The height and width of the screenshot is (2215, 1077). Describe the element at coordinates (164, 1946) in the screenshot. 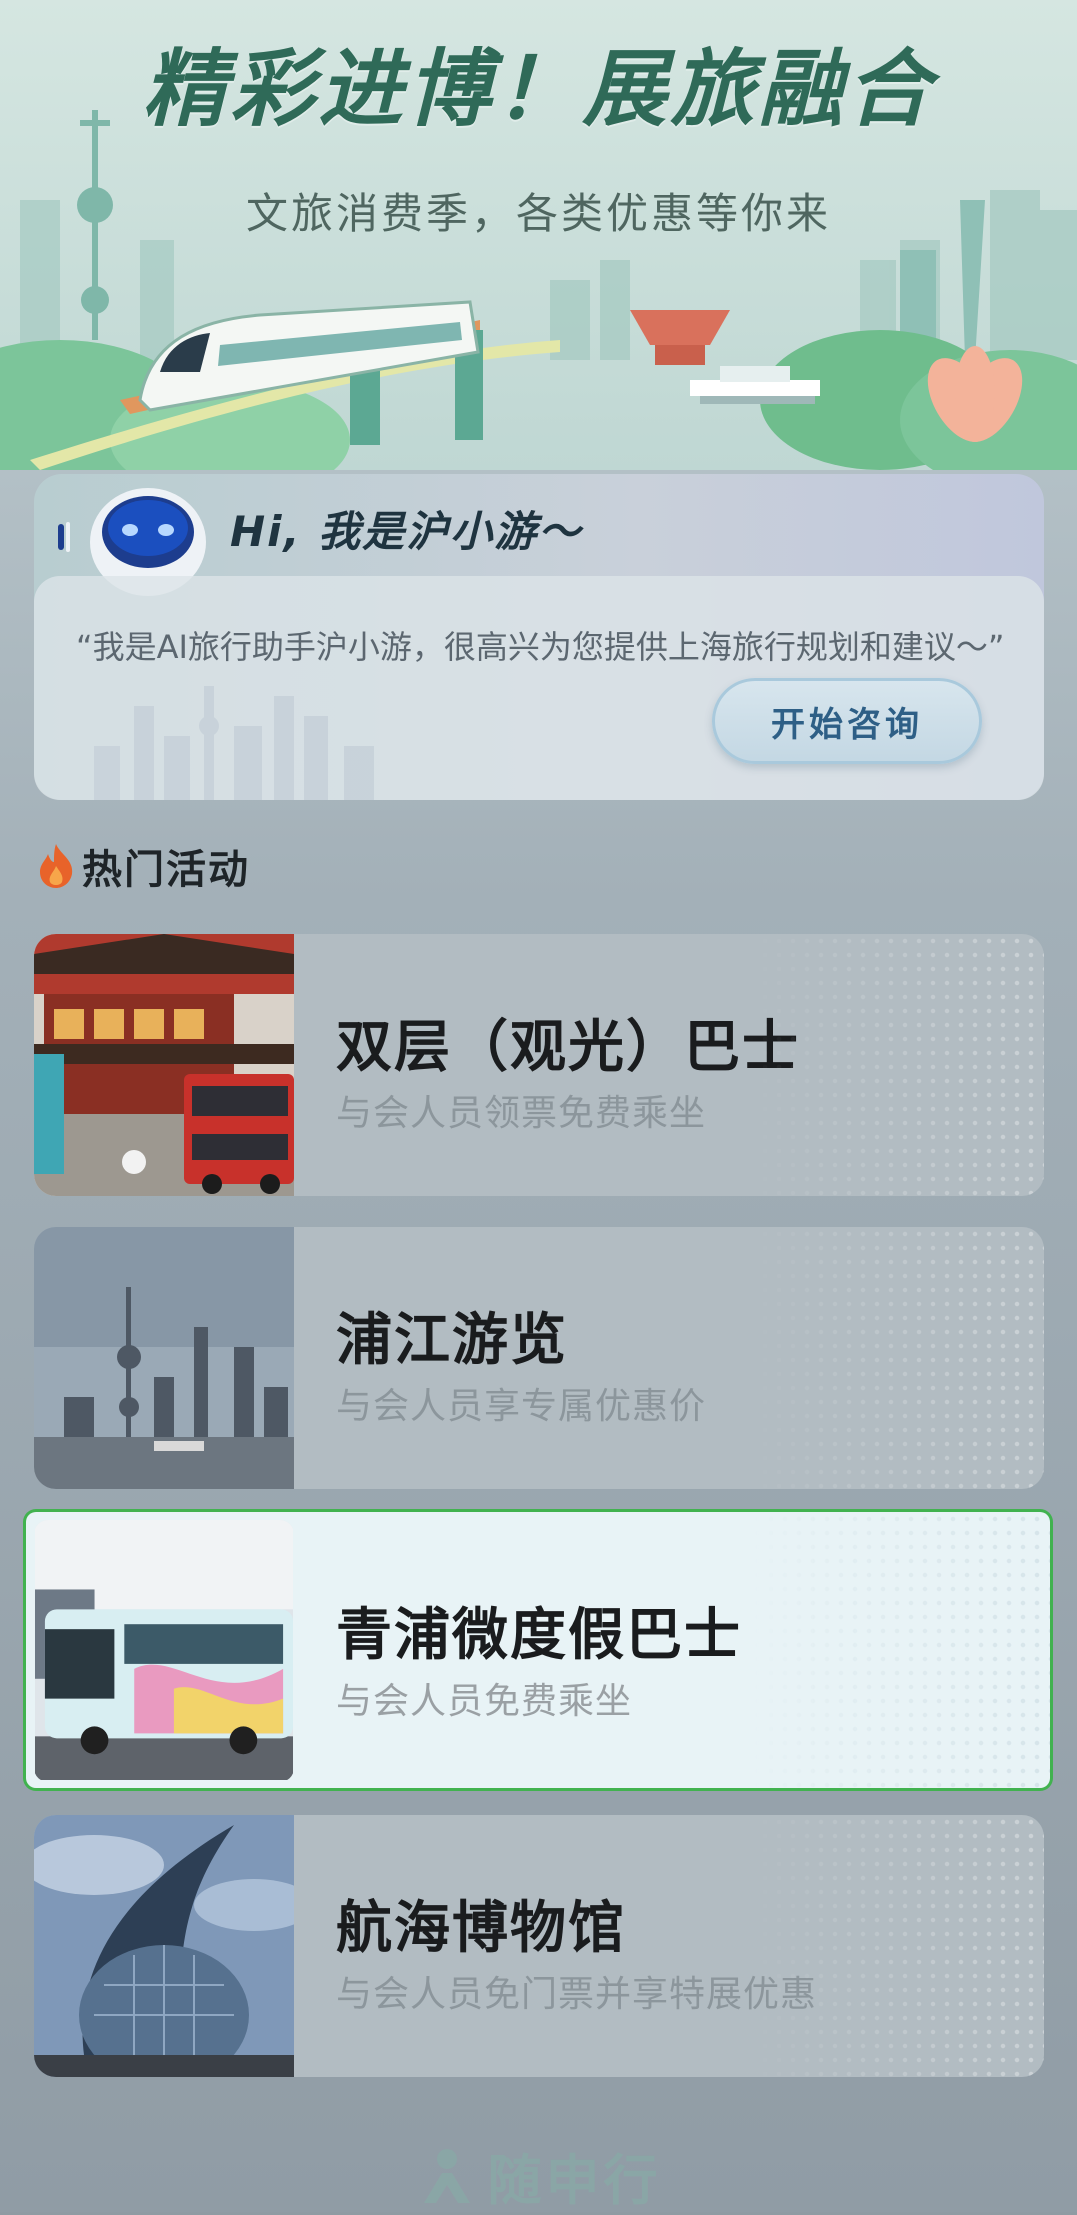

I see `maritime-museum-photo` at that location.